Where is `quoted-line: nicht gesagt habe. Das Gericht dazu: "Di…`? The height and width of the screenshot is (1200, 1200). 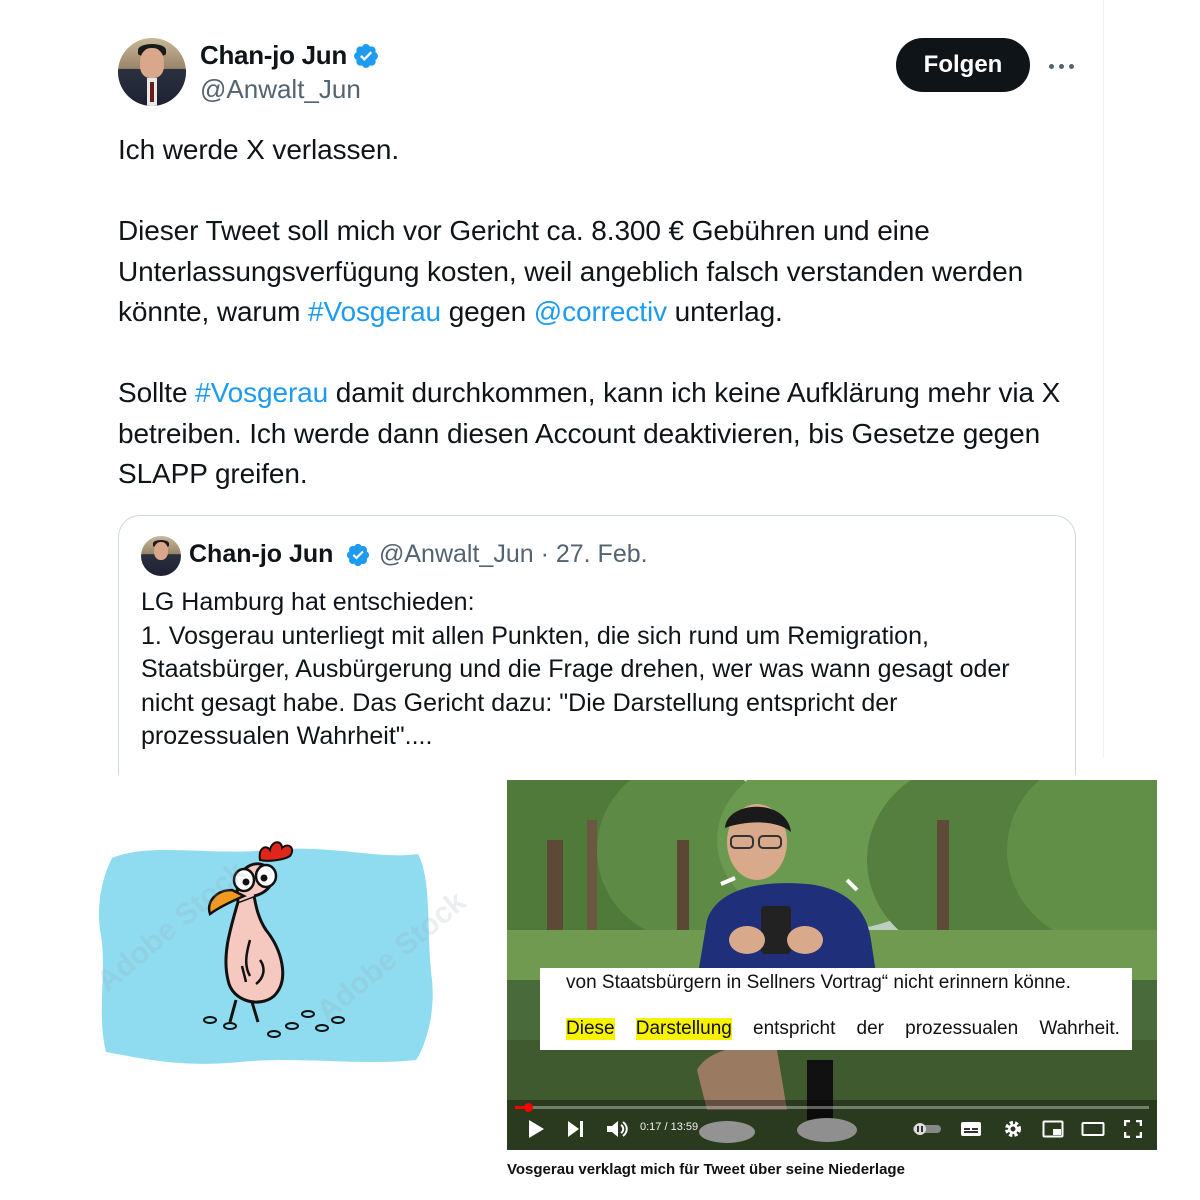
quoted-line: nicht gesagt habe. Das Gericht dazu: "Di… is located at coordinates (519, 702).